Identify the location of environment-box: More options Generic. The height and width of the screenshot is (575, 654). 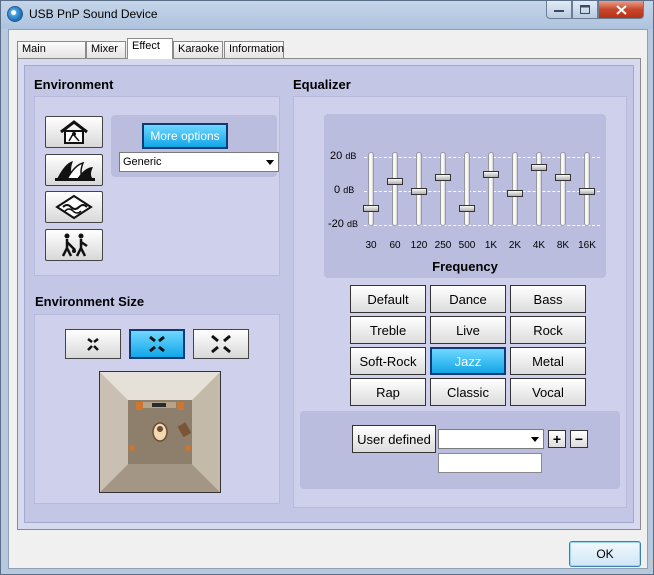
(157, 186).